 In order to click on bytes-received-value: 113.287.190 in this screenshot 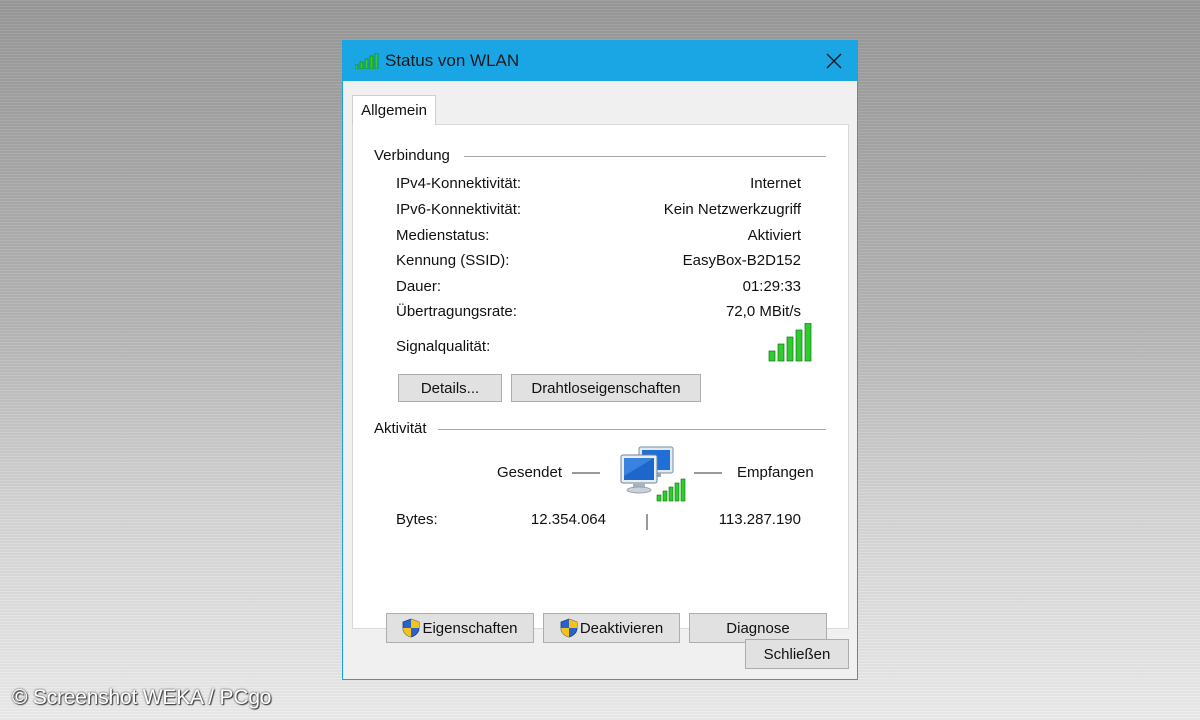, I will do `click(759, 519)`.